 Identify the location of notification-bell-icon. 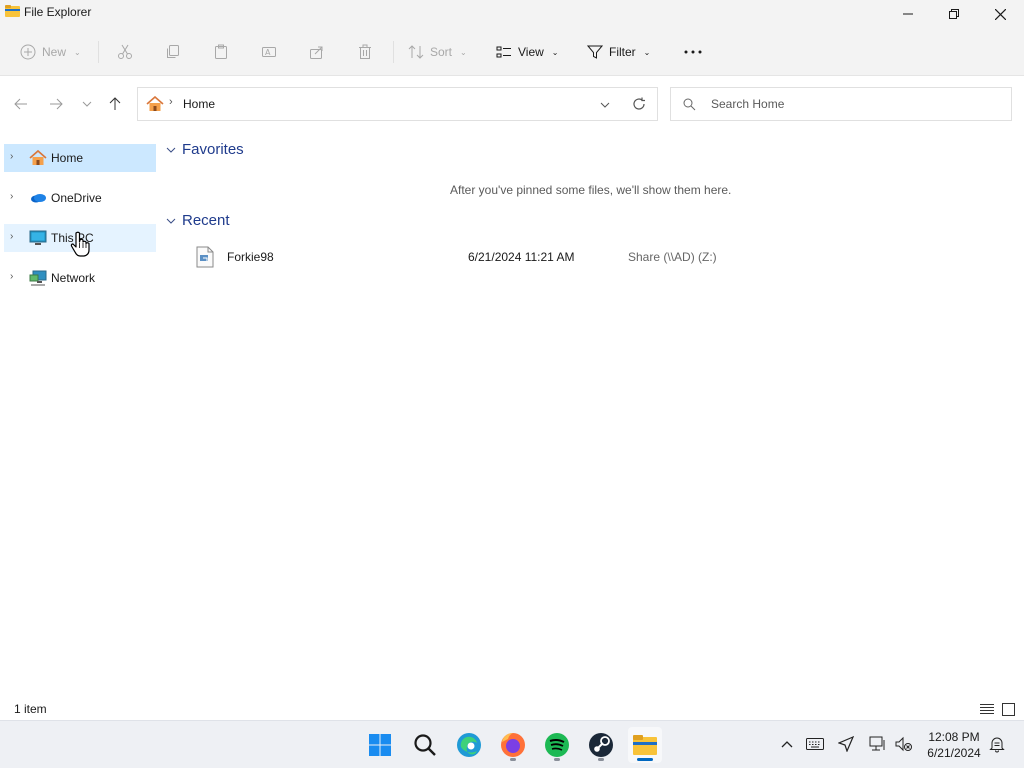
(997, 745).